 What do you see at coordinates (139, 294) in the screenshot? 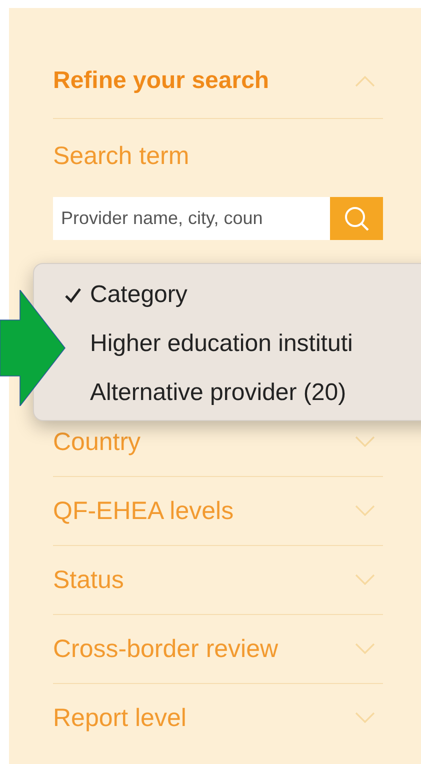
I see `menu-option: Category` at bounding box center [139, 294].